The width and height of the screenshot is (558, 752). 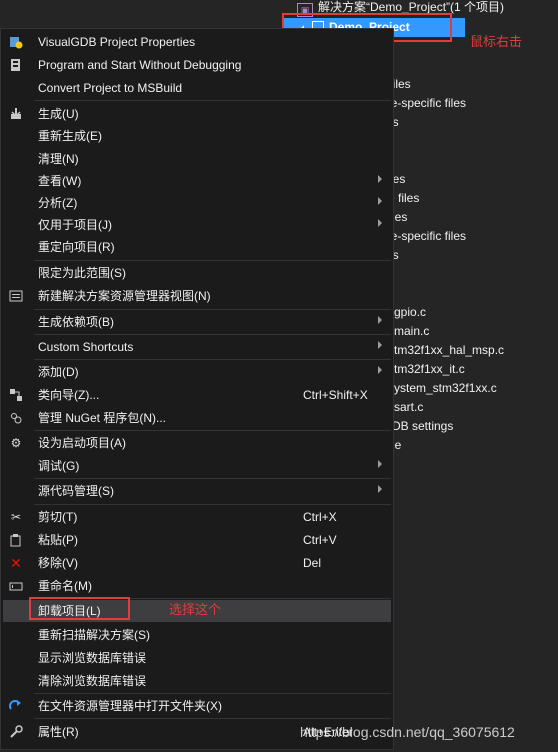 What do you see at coordinates (429, 369) in the screenshot?
I see `tree-item: tm32f1xx_it.c` at bounding box center [429, 369].